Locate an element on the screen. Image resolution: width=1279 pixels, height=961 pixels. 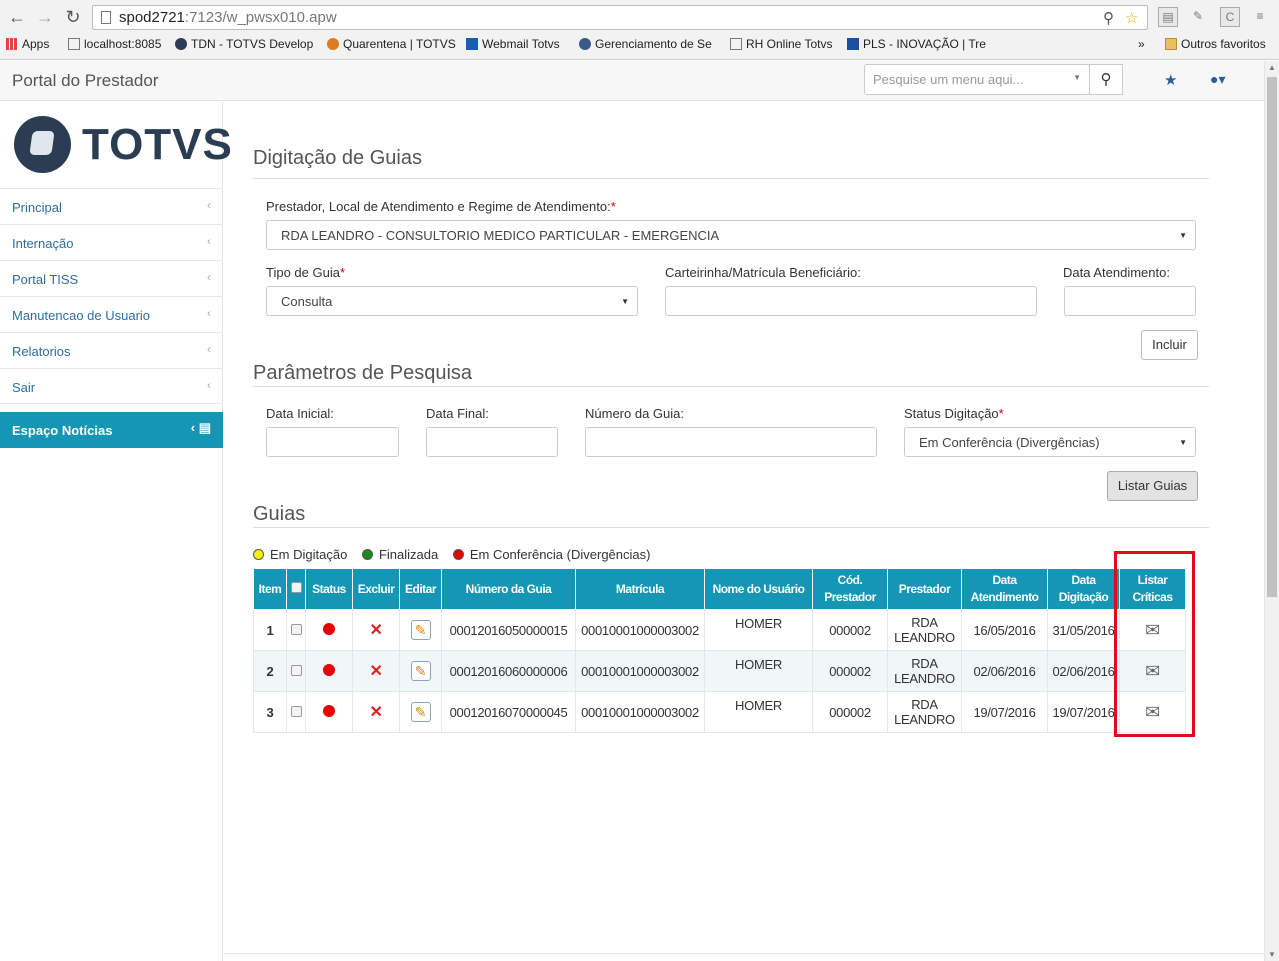
listar-guias-button: Listar Guias is located at coordinates (1152, 486).